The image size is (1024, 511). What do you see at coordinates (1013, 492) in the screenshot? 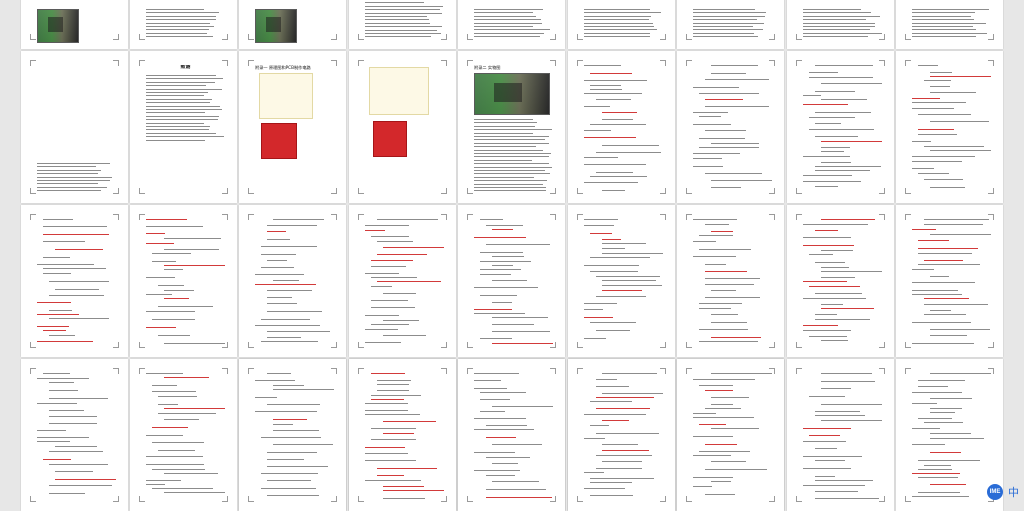
I see `ime-language: 中` at bounding box center [1013, 492].